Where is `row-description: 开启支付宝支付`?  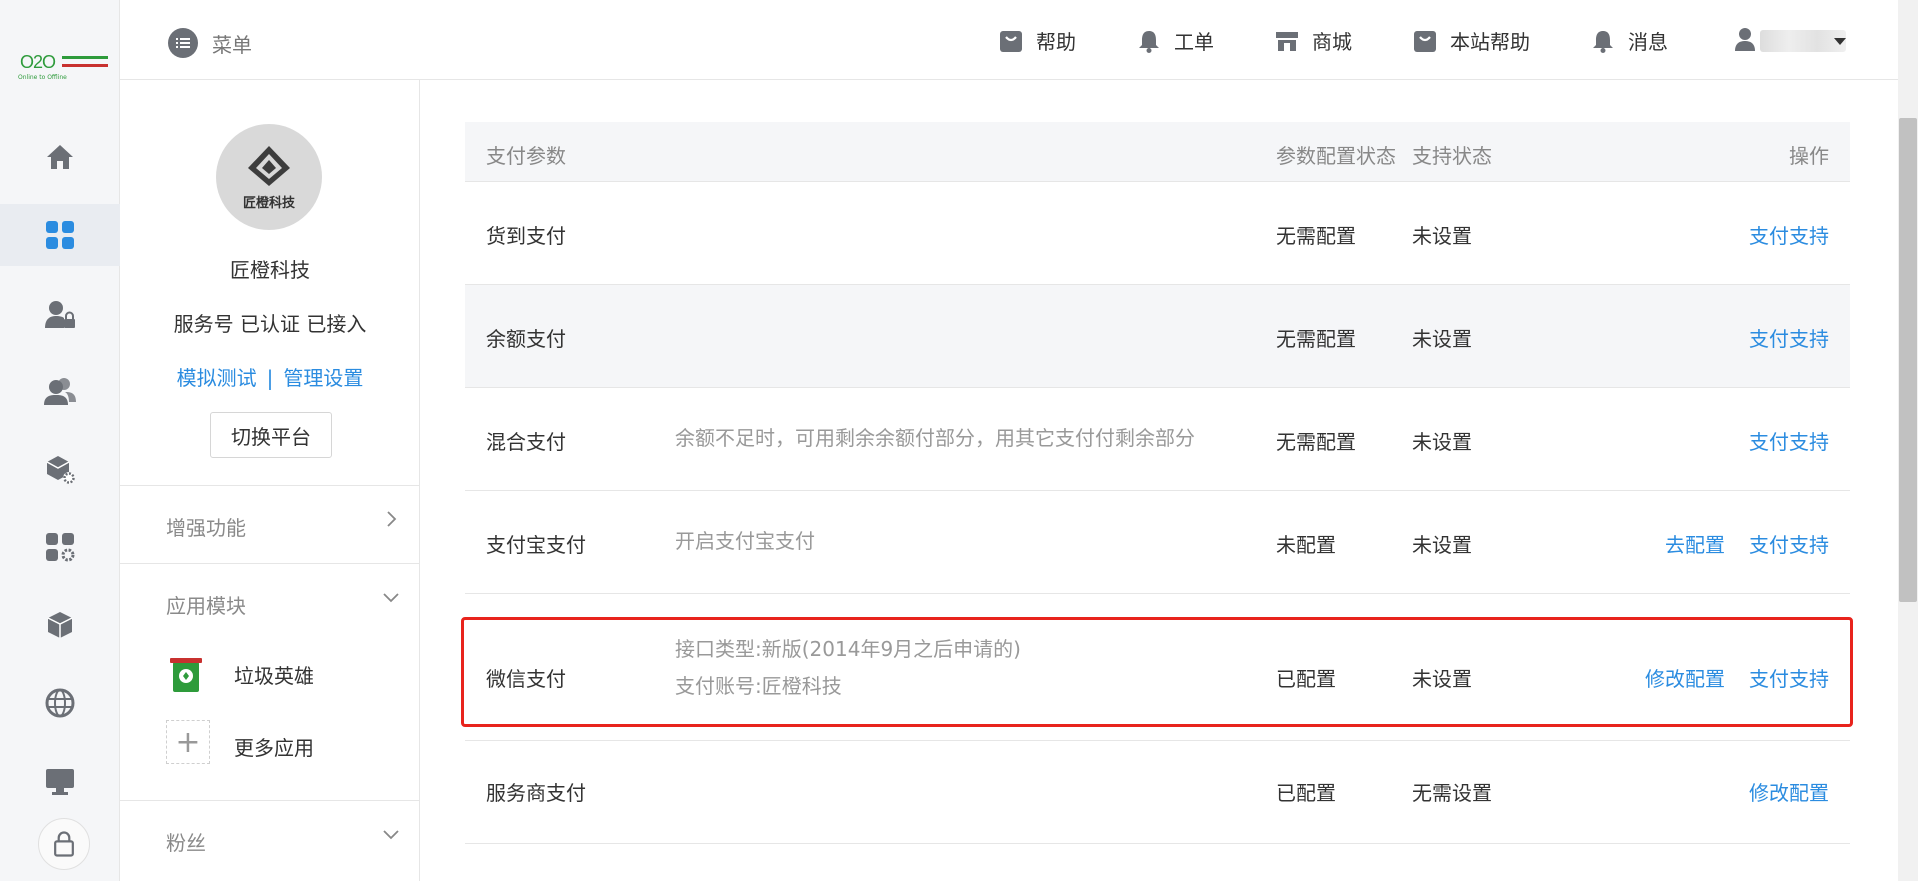 row-description: 开启支付宝支付 is located at coordinates (745, 541).